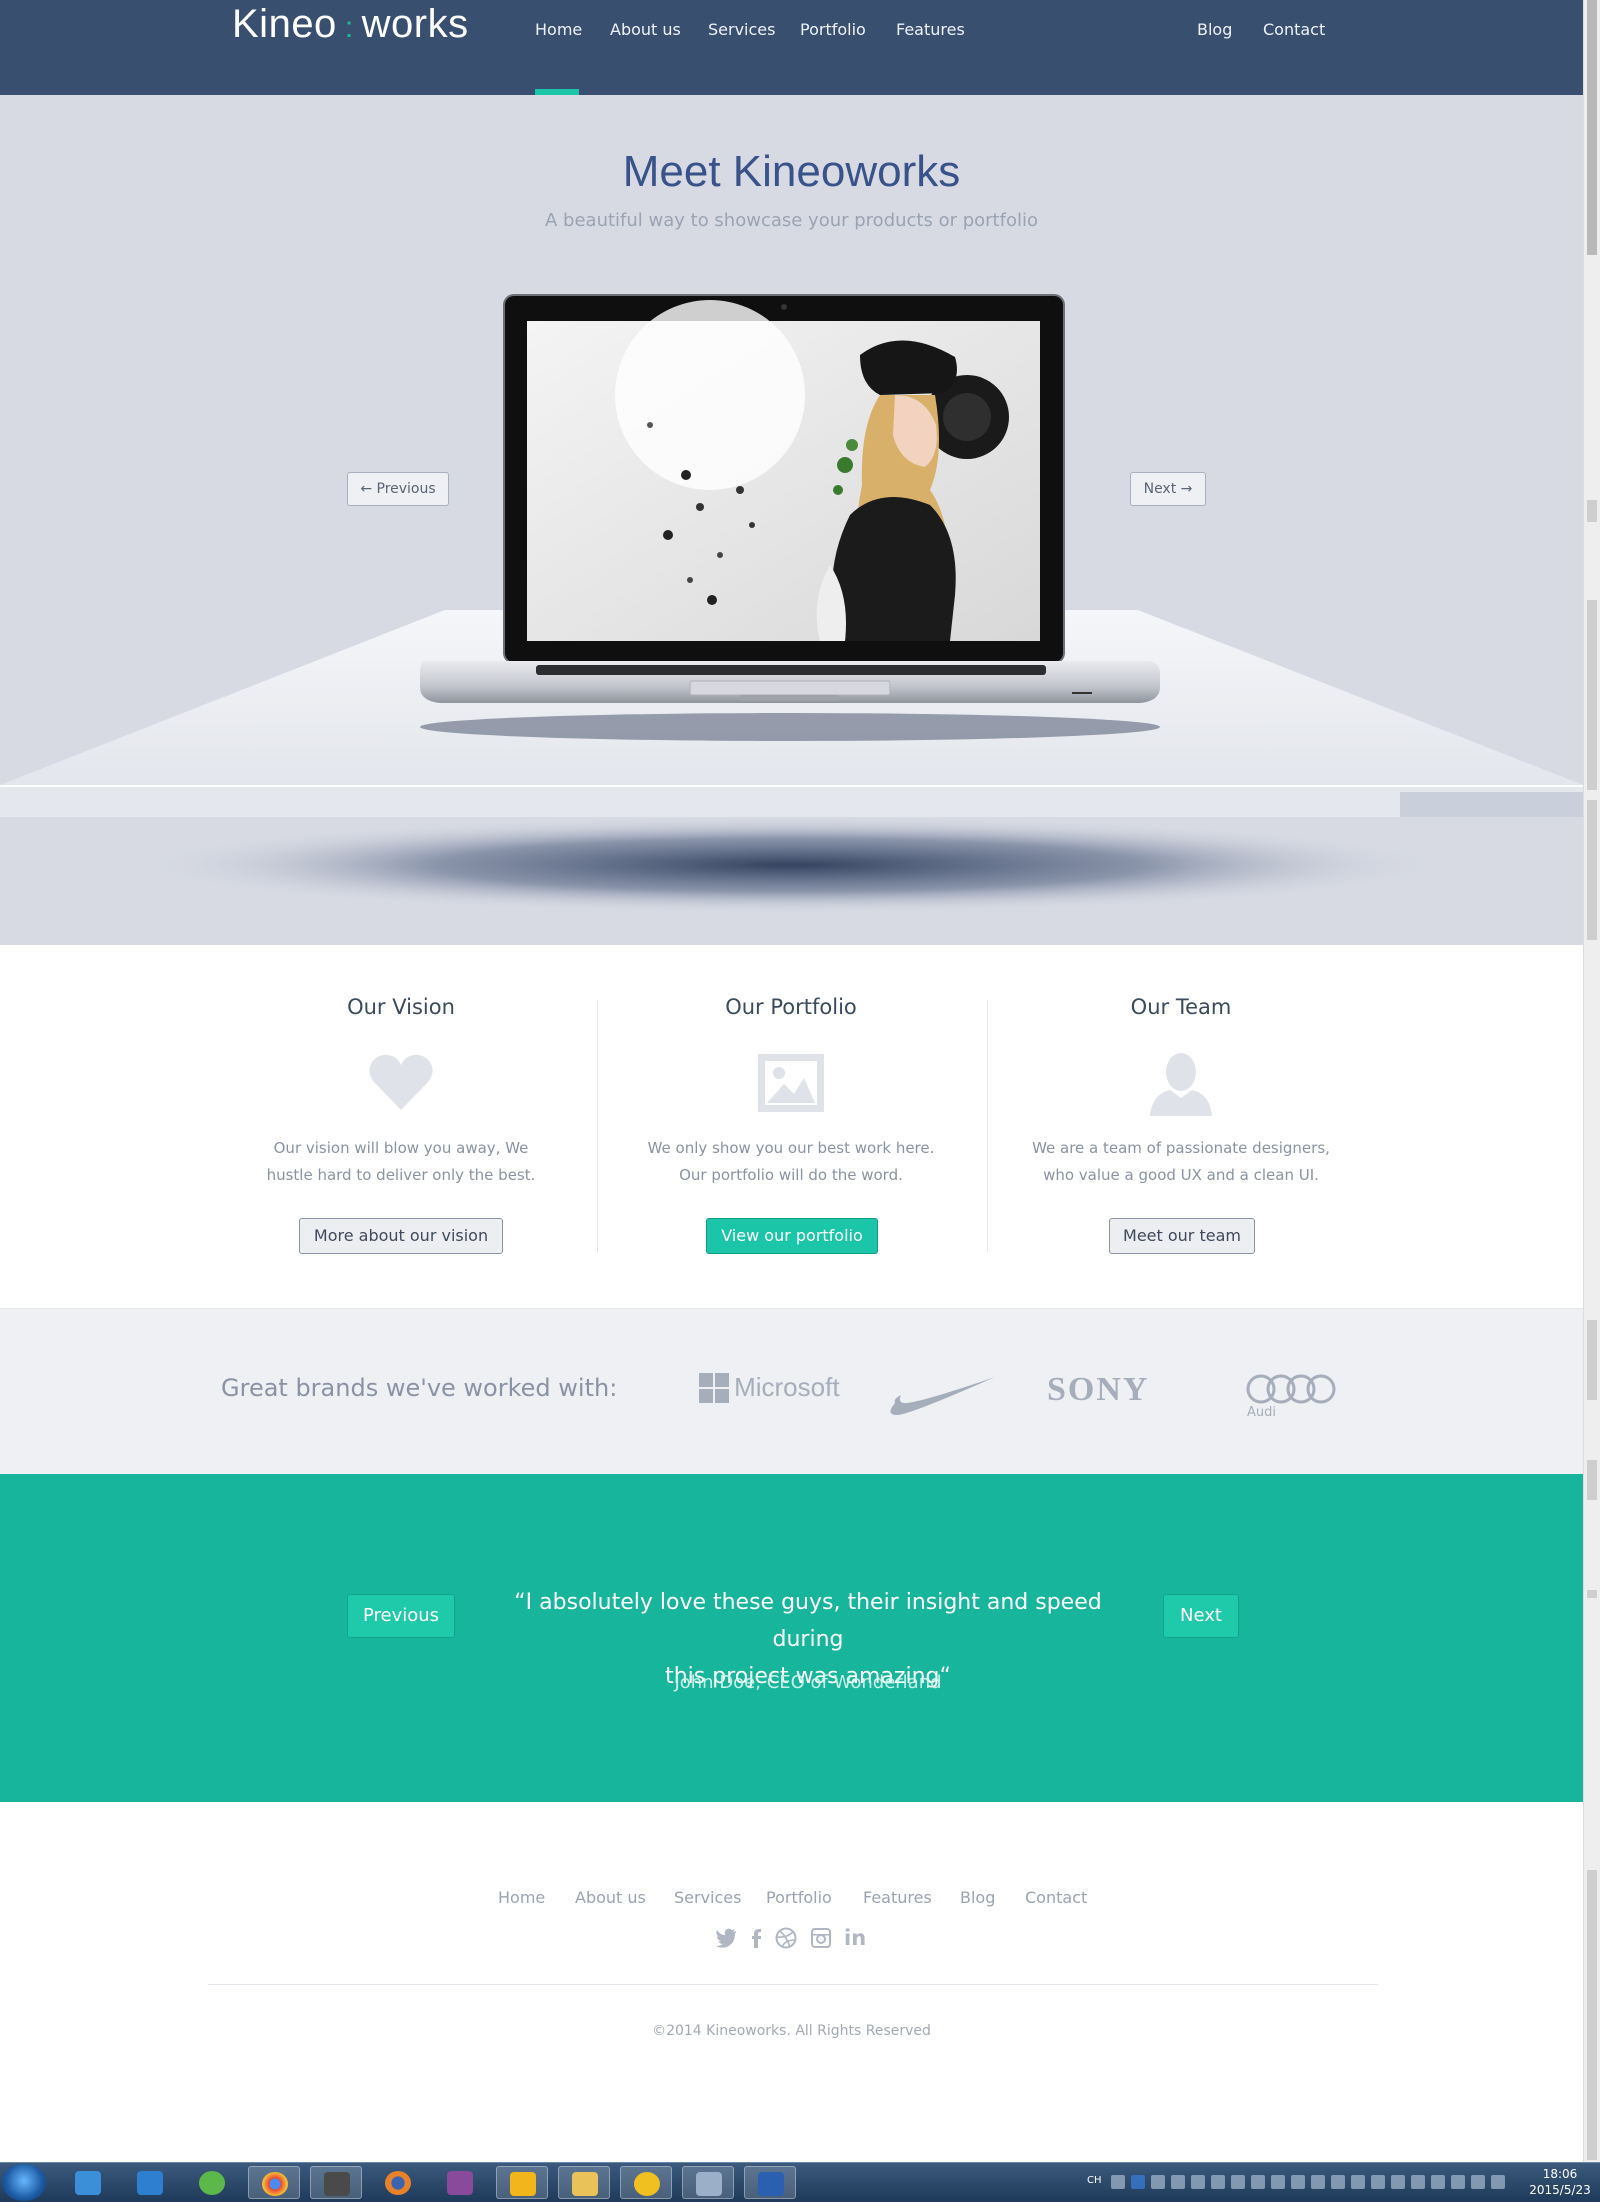 The image size is (1600, 2202). What do you see at coordinates (1478, 2182) in the screenshot?
I see `tray-volume-icon` at bounding box center [1478, 2182].